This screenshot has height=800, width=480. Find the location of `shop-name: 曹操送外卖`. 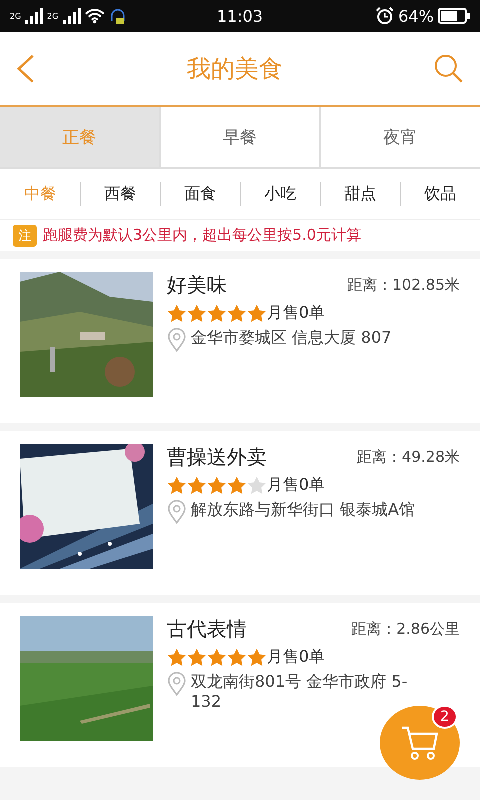

shop-name: 曹操送外卖 is located at coordinates (217, 457).